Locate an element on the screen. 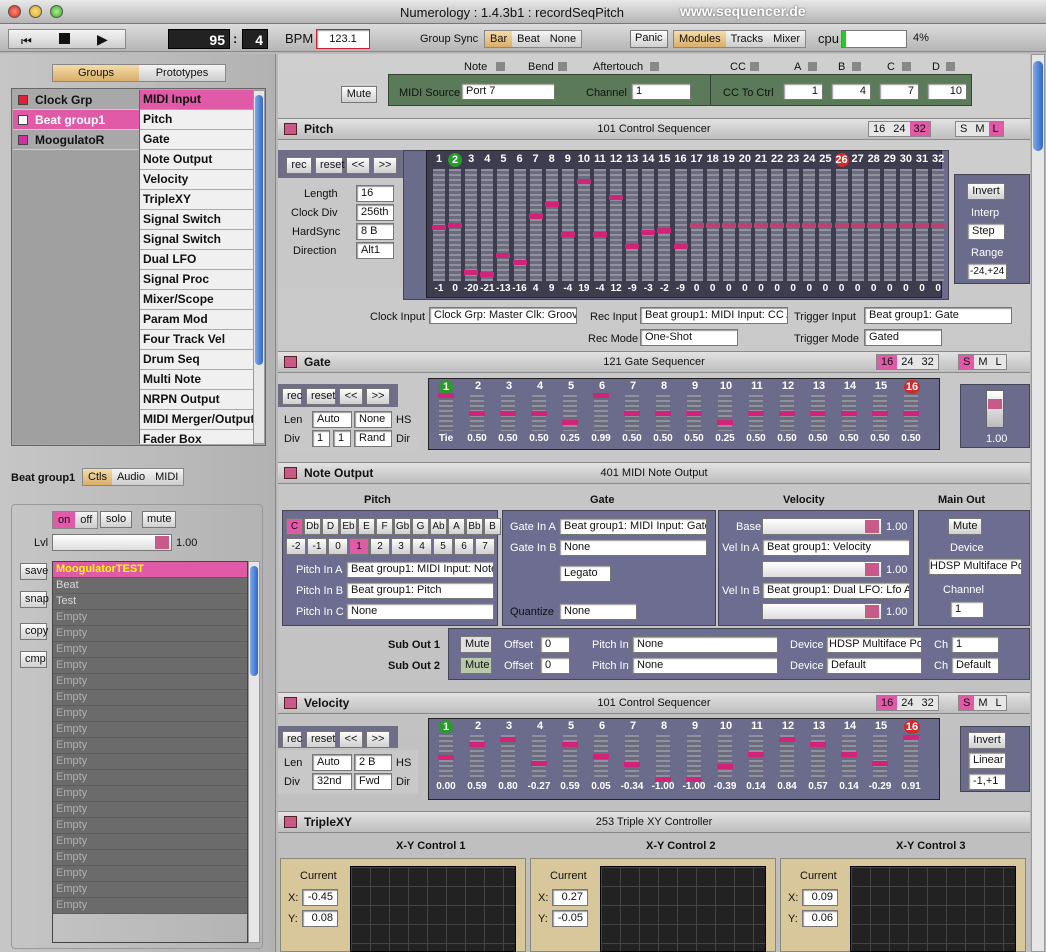  scroll-thumb is located at coordinates (1038, 106).